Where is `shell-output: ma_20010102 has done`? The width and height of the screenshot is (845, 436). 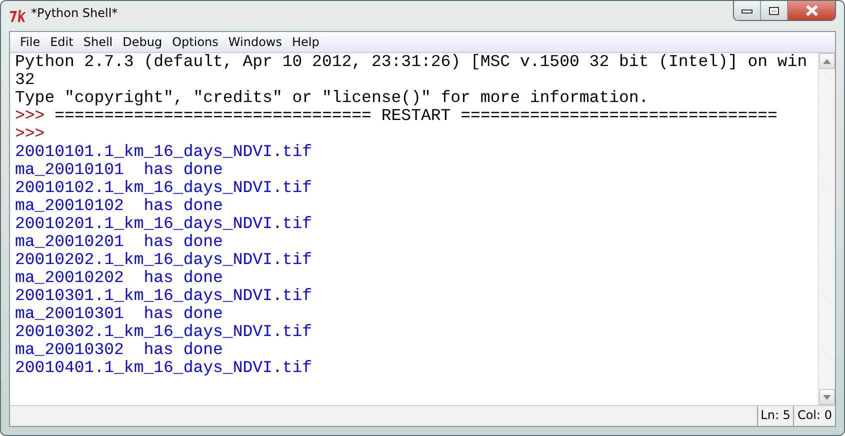
shell-output: ma_20010102 has done is located at coordinates (119, 205).